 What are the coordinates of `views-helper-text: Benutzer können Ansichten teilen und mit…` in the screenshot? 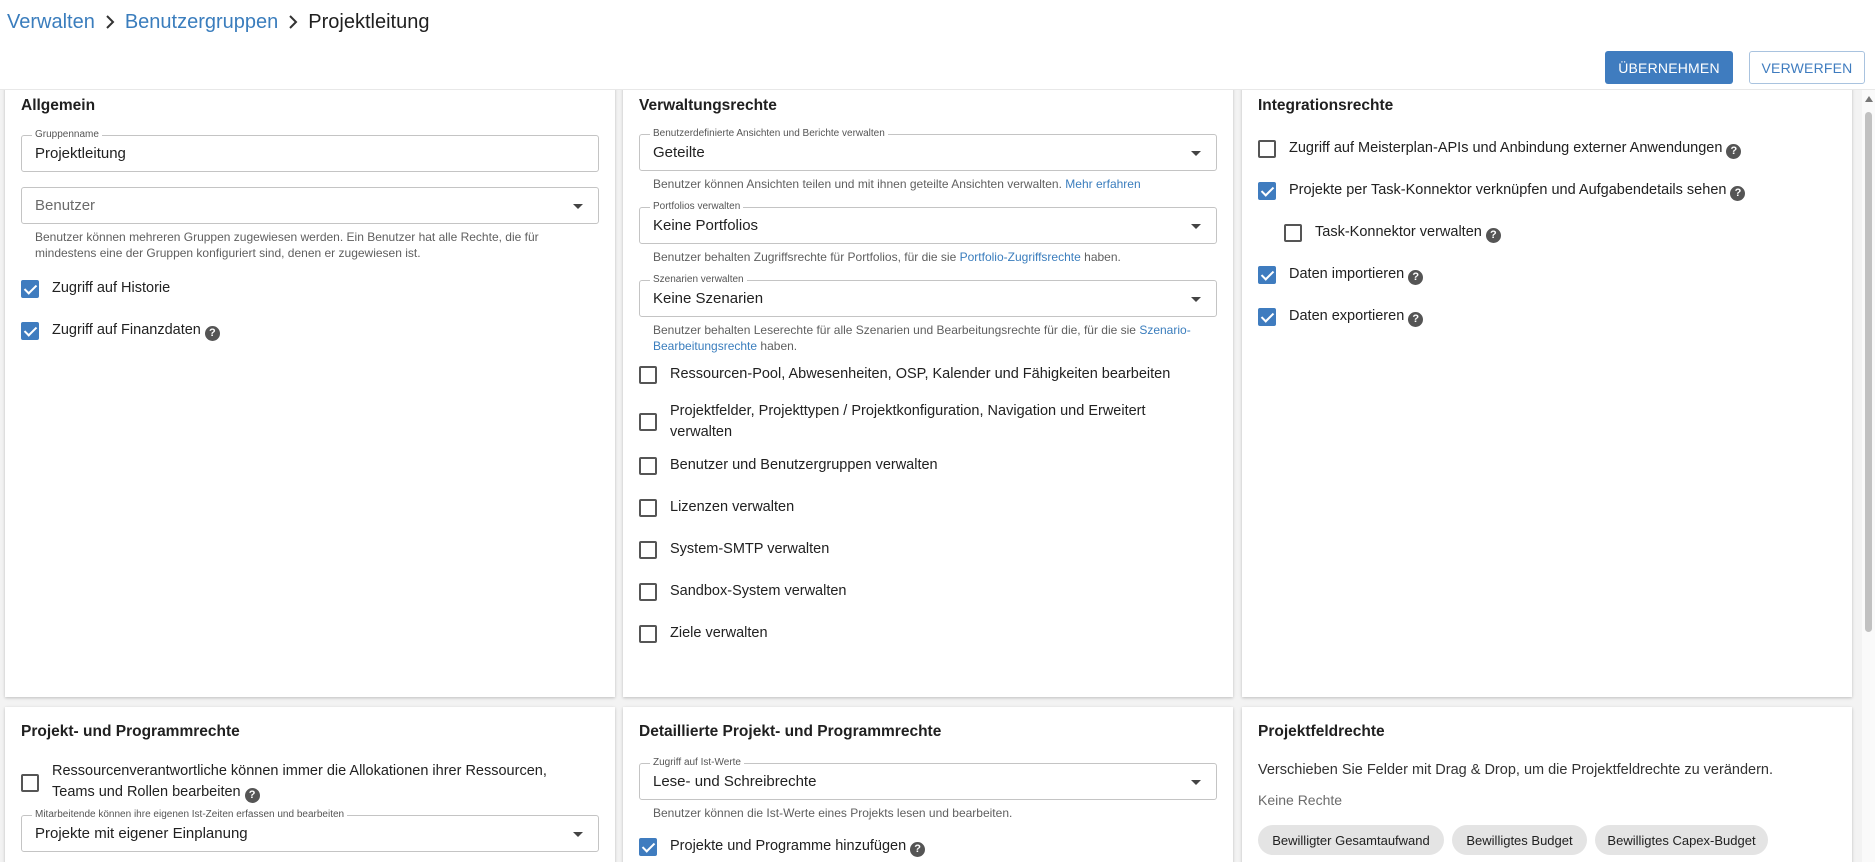 It's located at (897, 184).